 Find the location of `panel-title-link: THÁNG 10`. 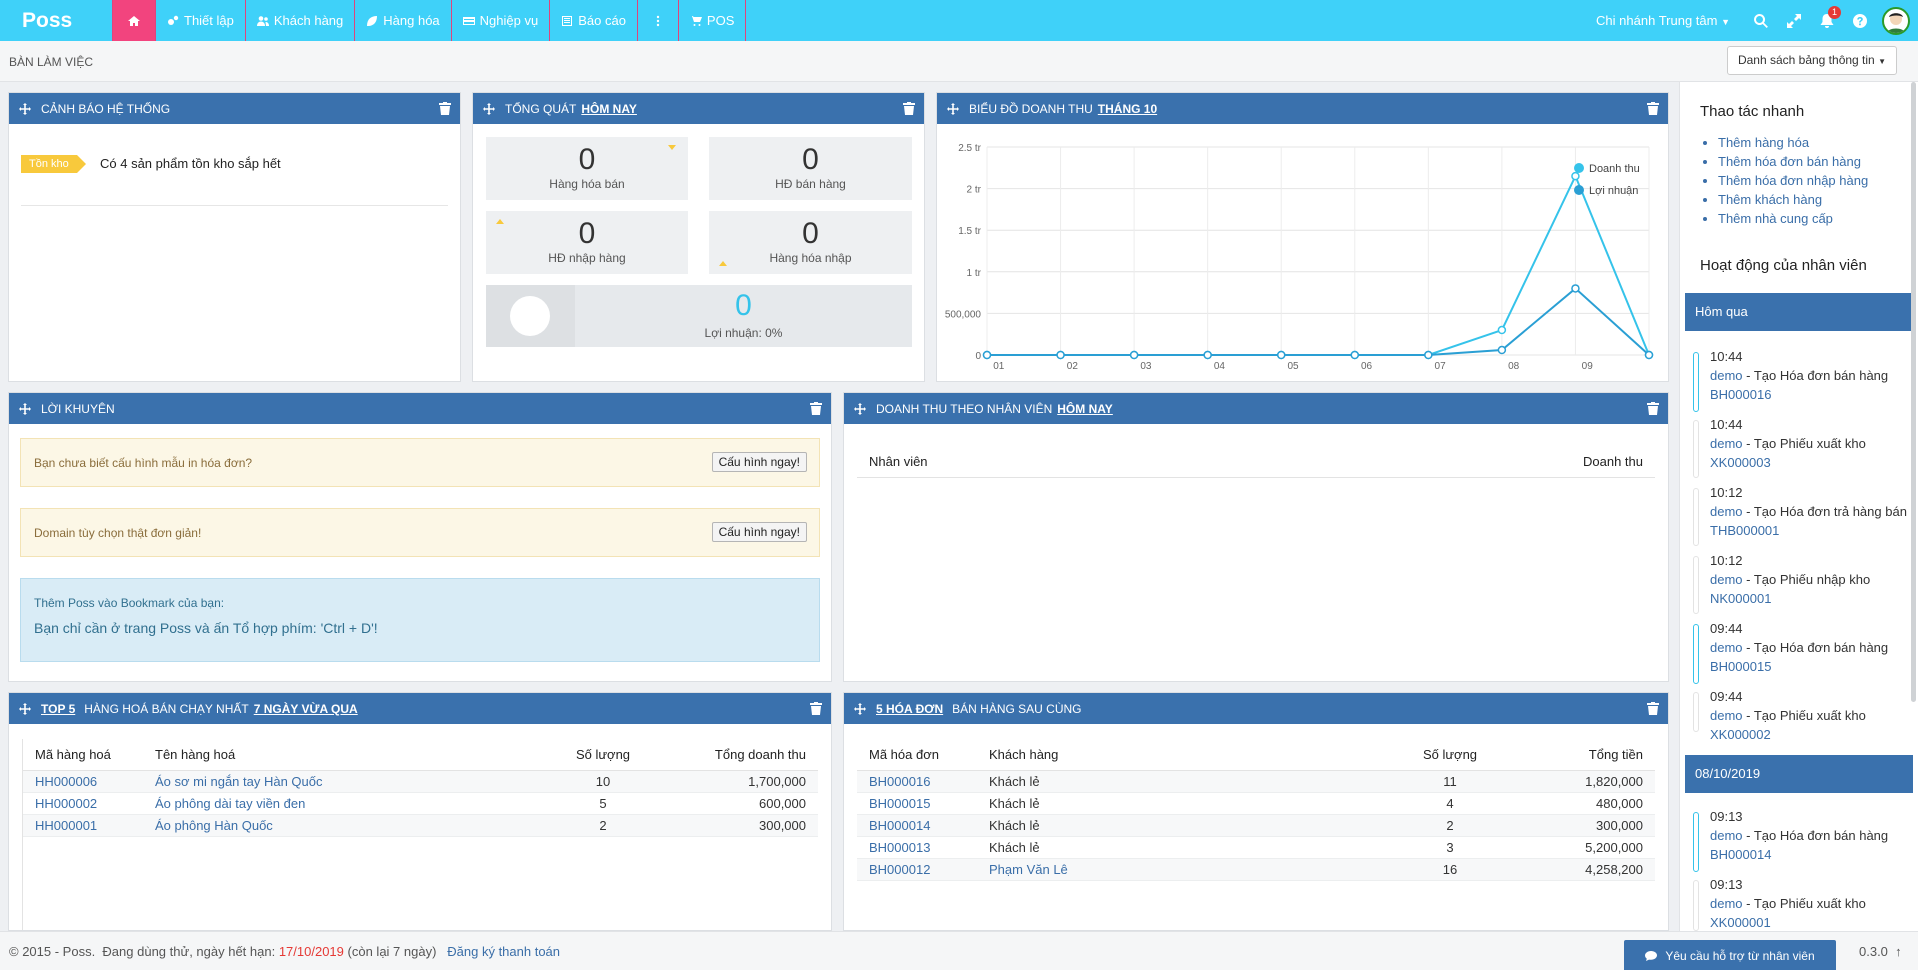

panel-title-link: THÁNG 10 is located at coordinates (1127, 109).